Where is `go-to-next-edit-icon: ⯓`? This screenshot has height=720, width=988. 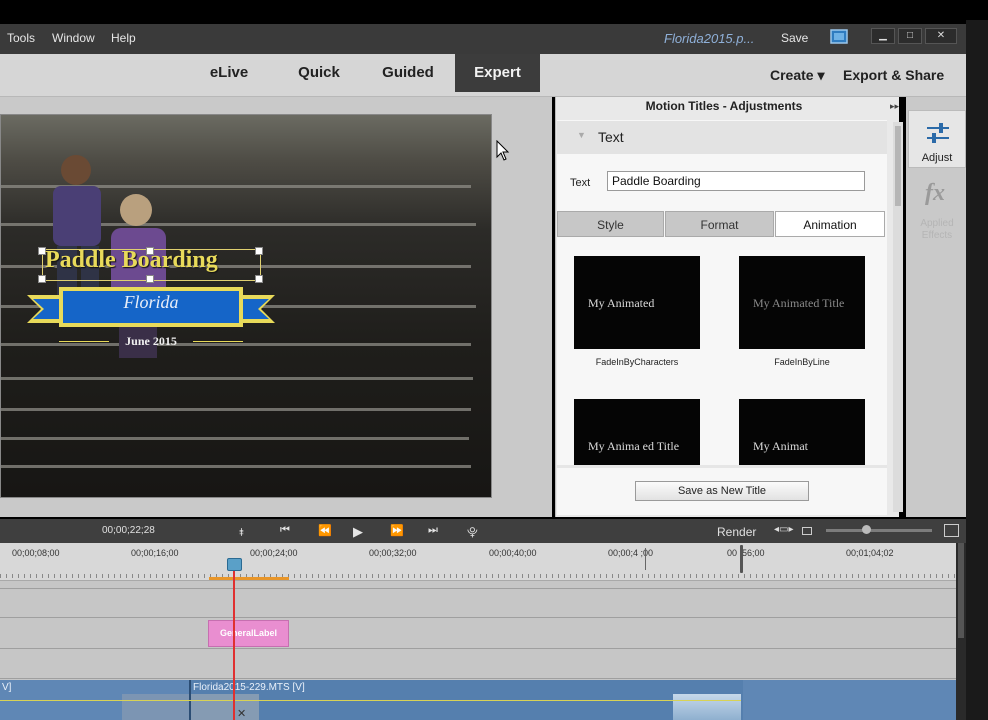 go-to-next-edit-icon: ⯓ is located at coordinates (472, 533).